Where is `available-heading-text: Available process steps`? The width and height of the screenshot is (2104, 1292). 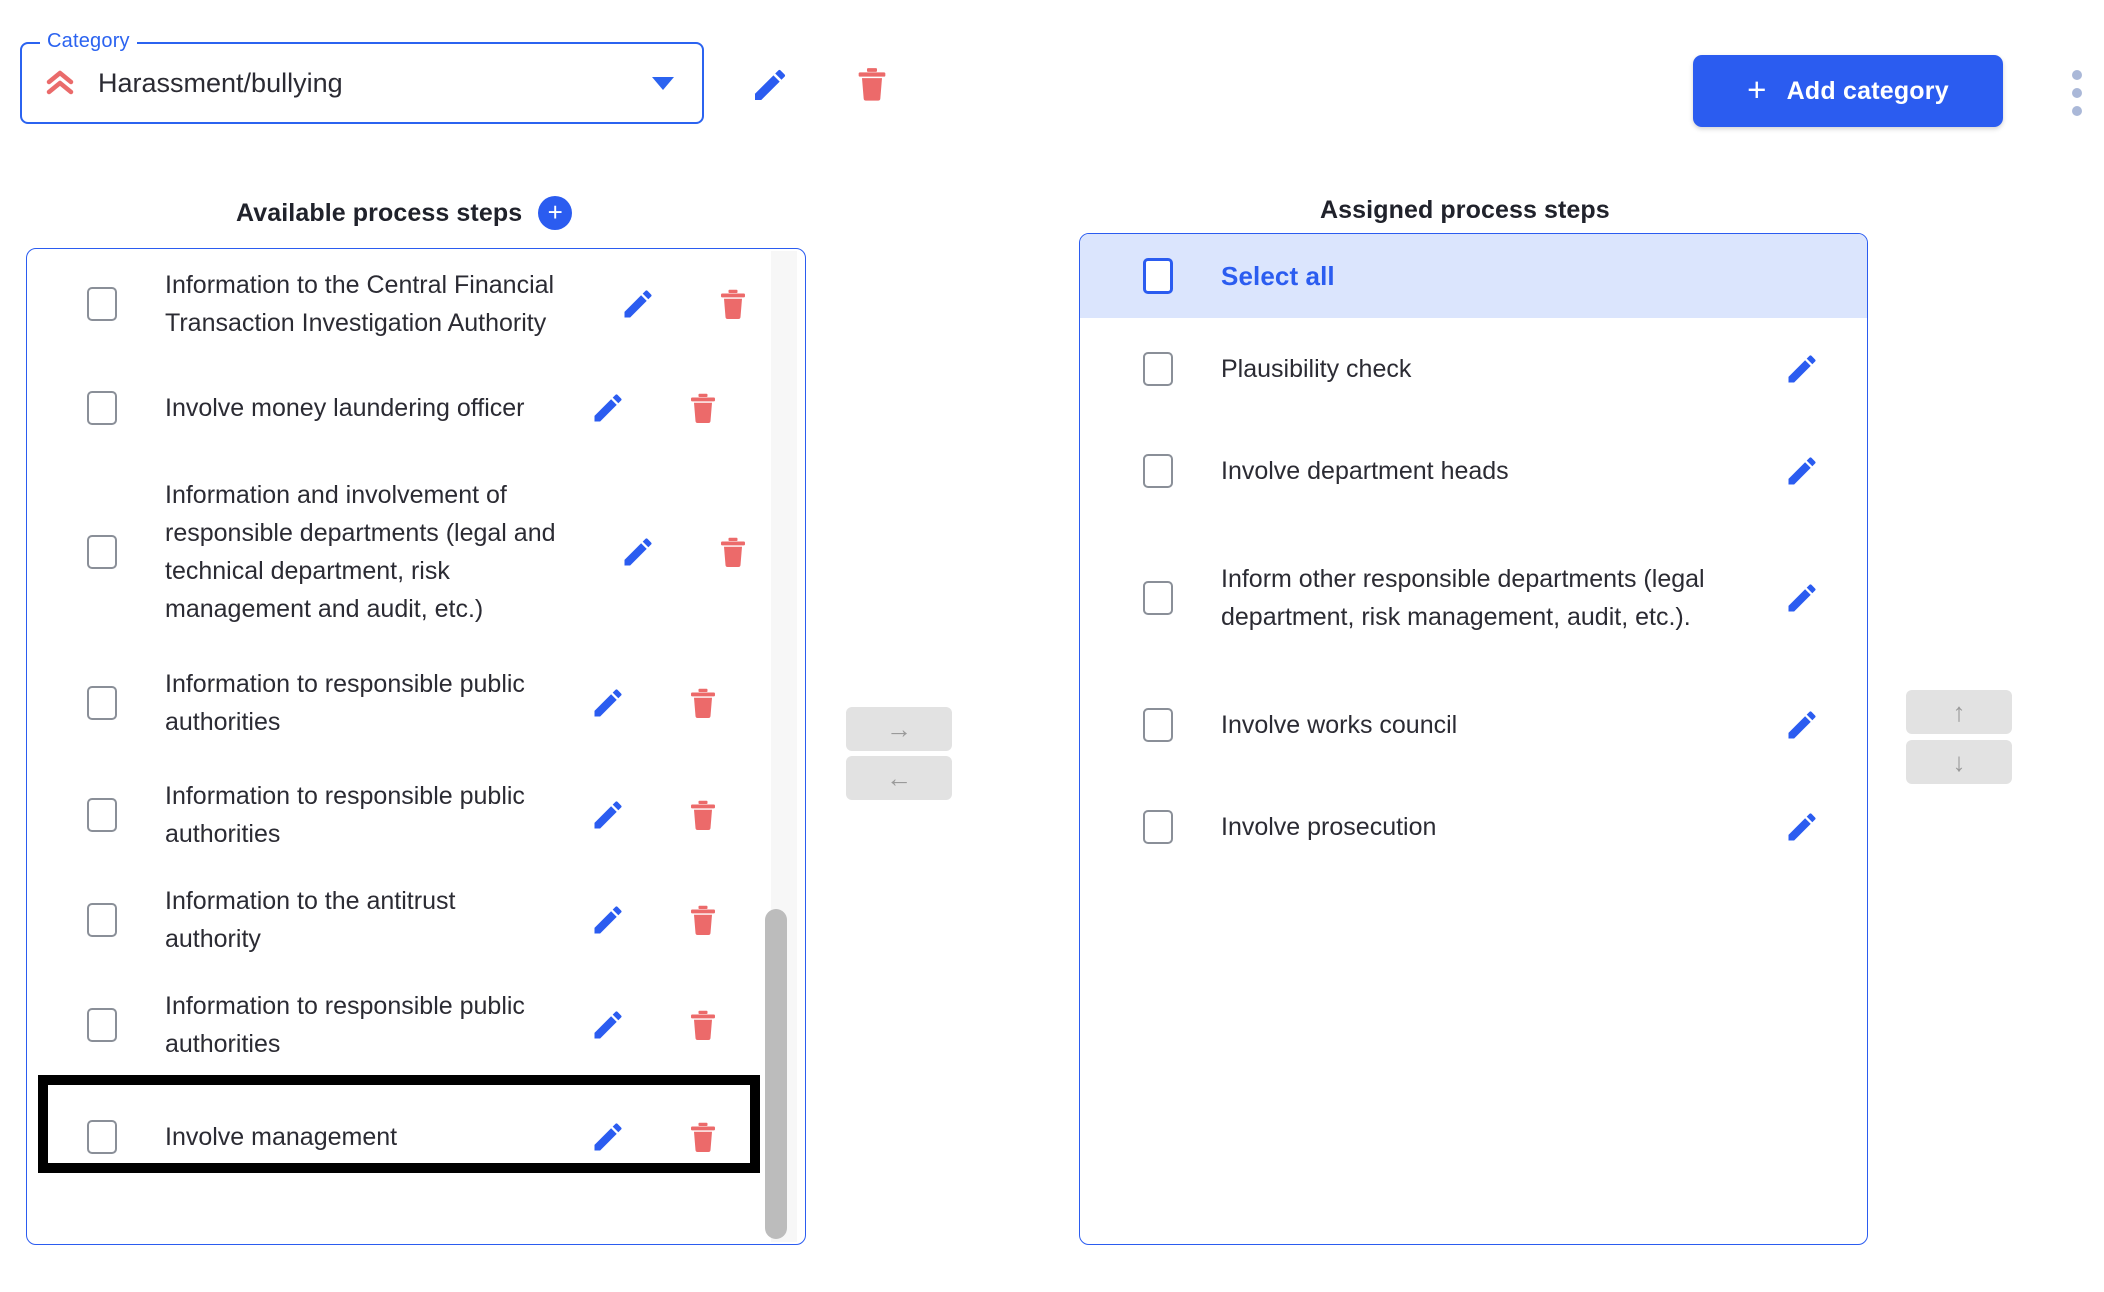 available-heading-text: Available process steps is located at coordinates (379, 212).